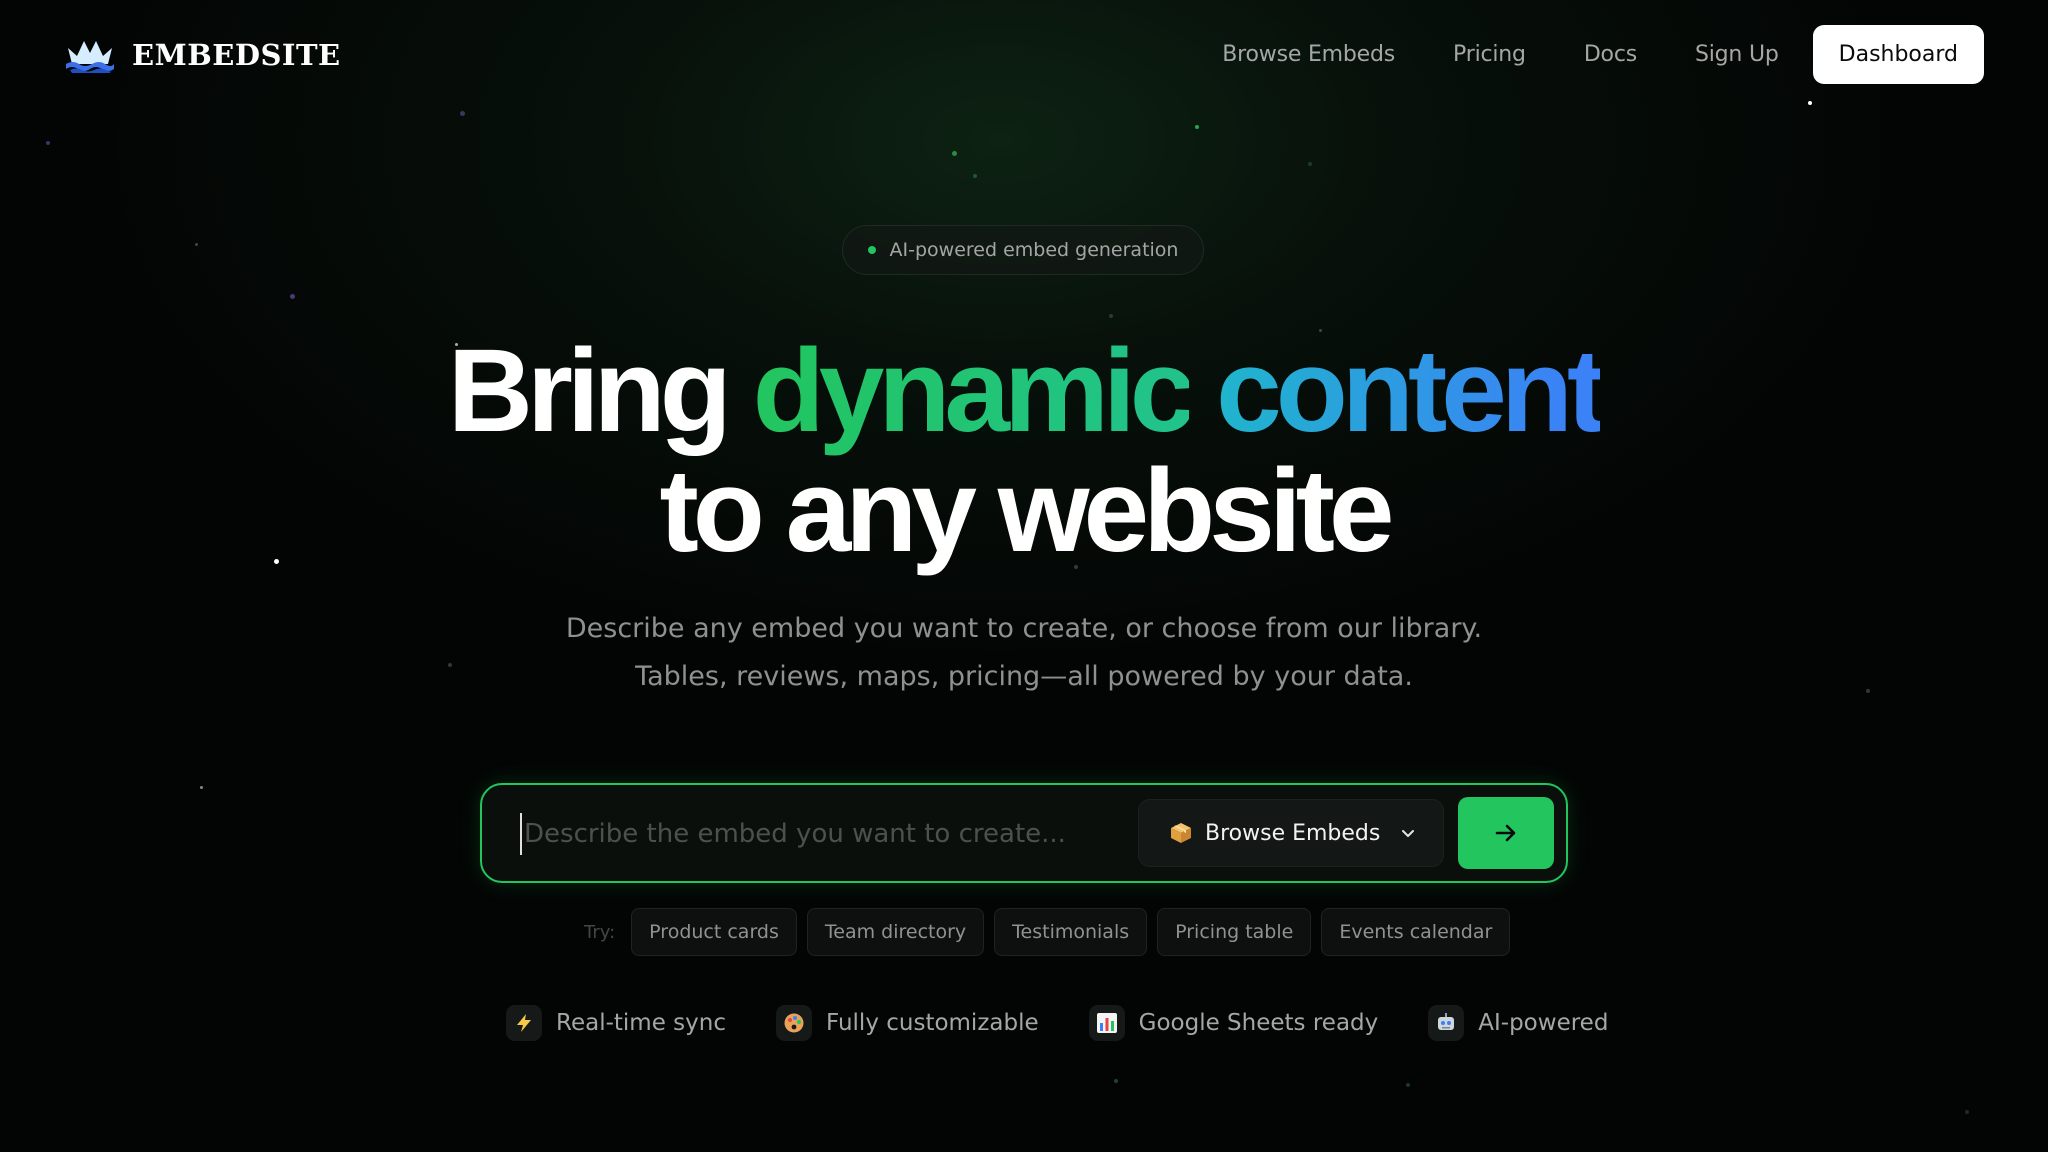 Image resolution: width=2048 pixels, height=1152 pixels. What do you see at coordinates (1610, 54) in the screenshot?
I see `nav-docs: Docs` at bounding box center [1610, 54].